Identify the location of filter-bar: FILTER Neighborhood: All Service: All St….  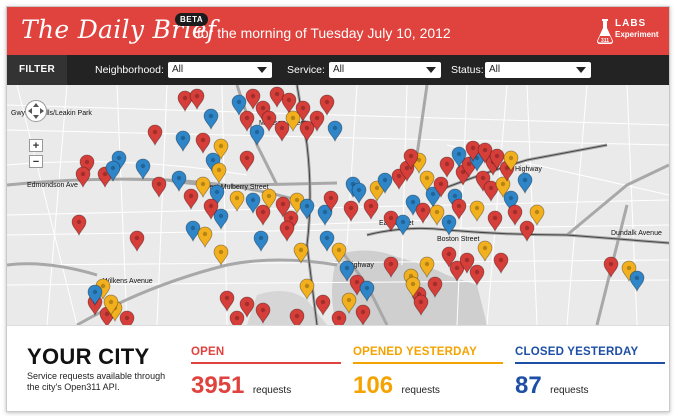
(338, 70).